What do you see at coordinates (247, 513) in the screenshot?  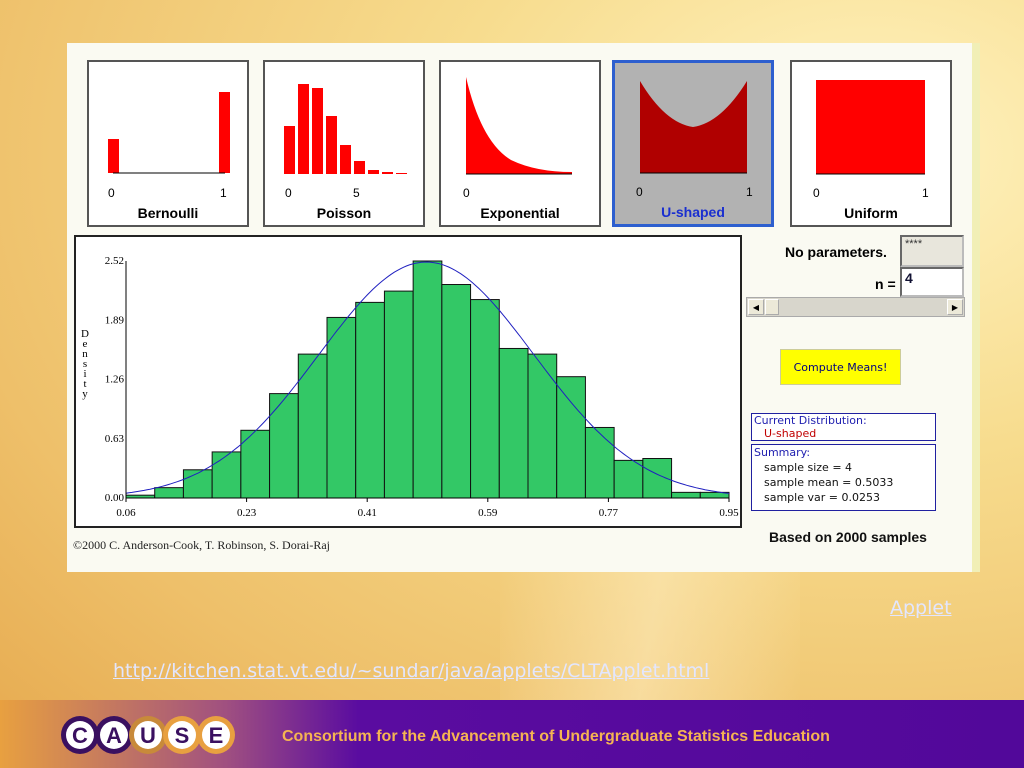 I see `x-tick-label: 0.23` at bounding box center [247, 513].